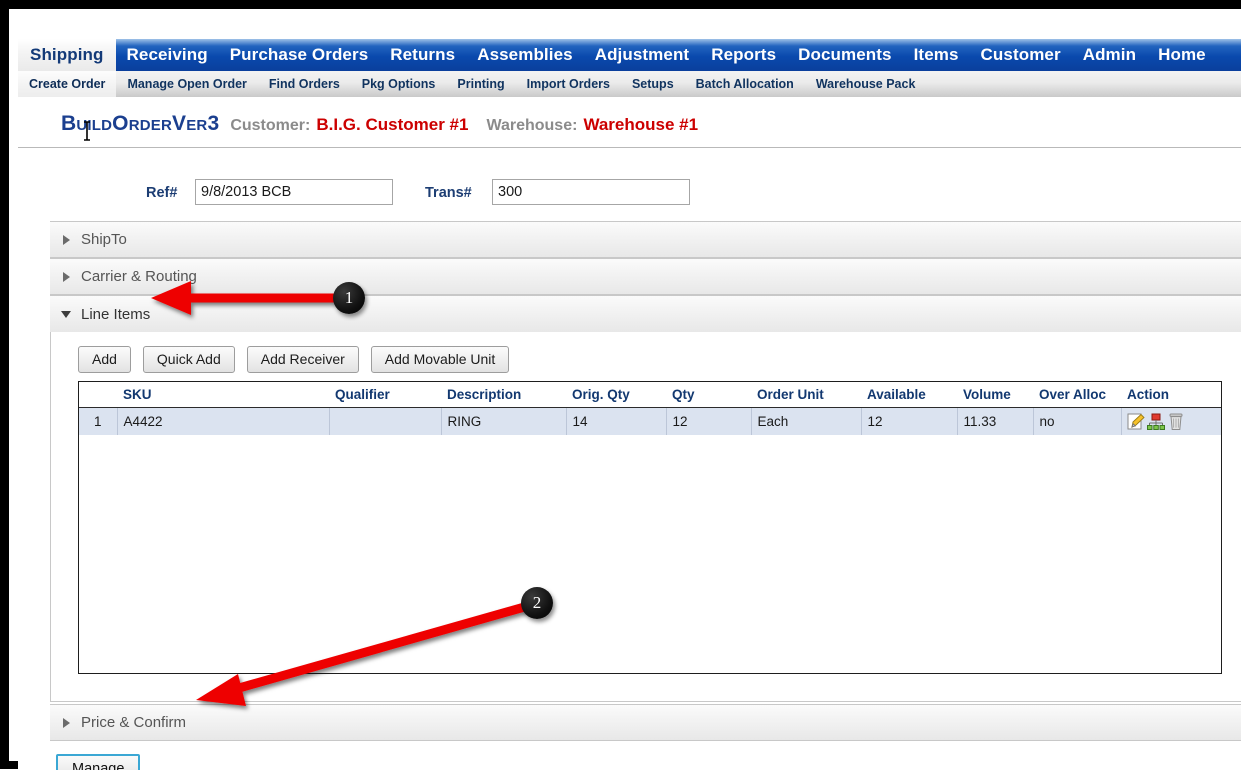 The image size is (1241, 770). I want to click on order-reference-fields: Ref# Trans#, so click(629, 193).